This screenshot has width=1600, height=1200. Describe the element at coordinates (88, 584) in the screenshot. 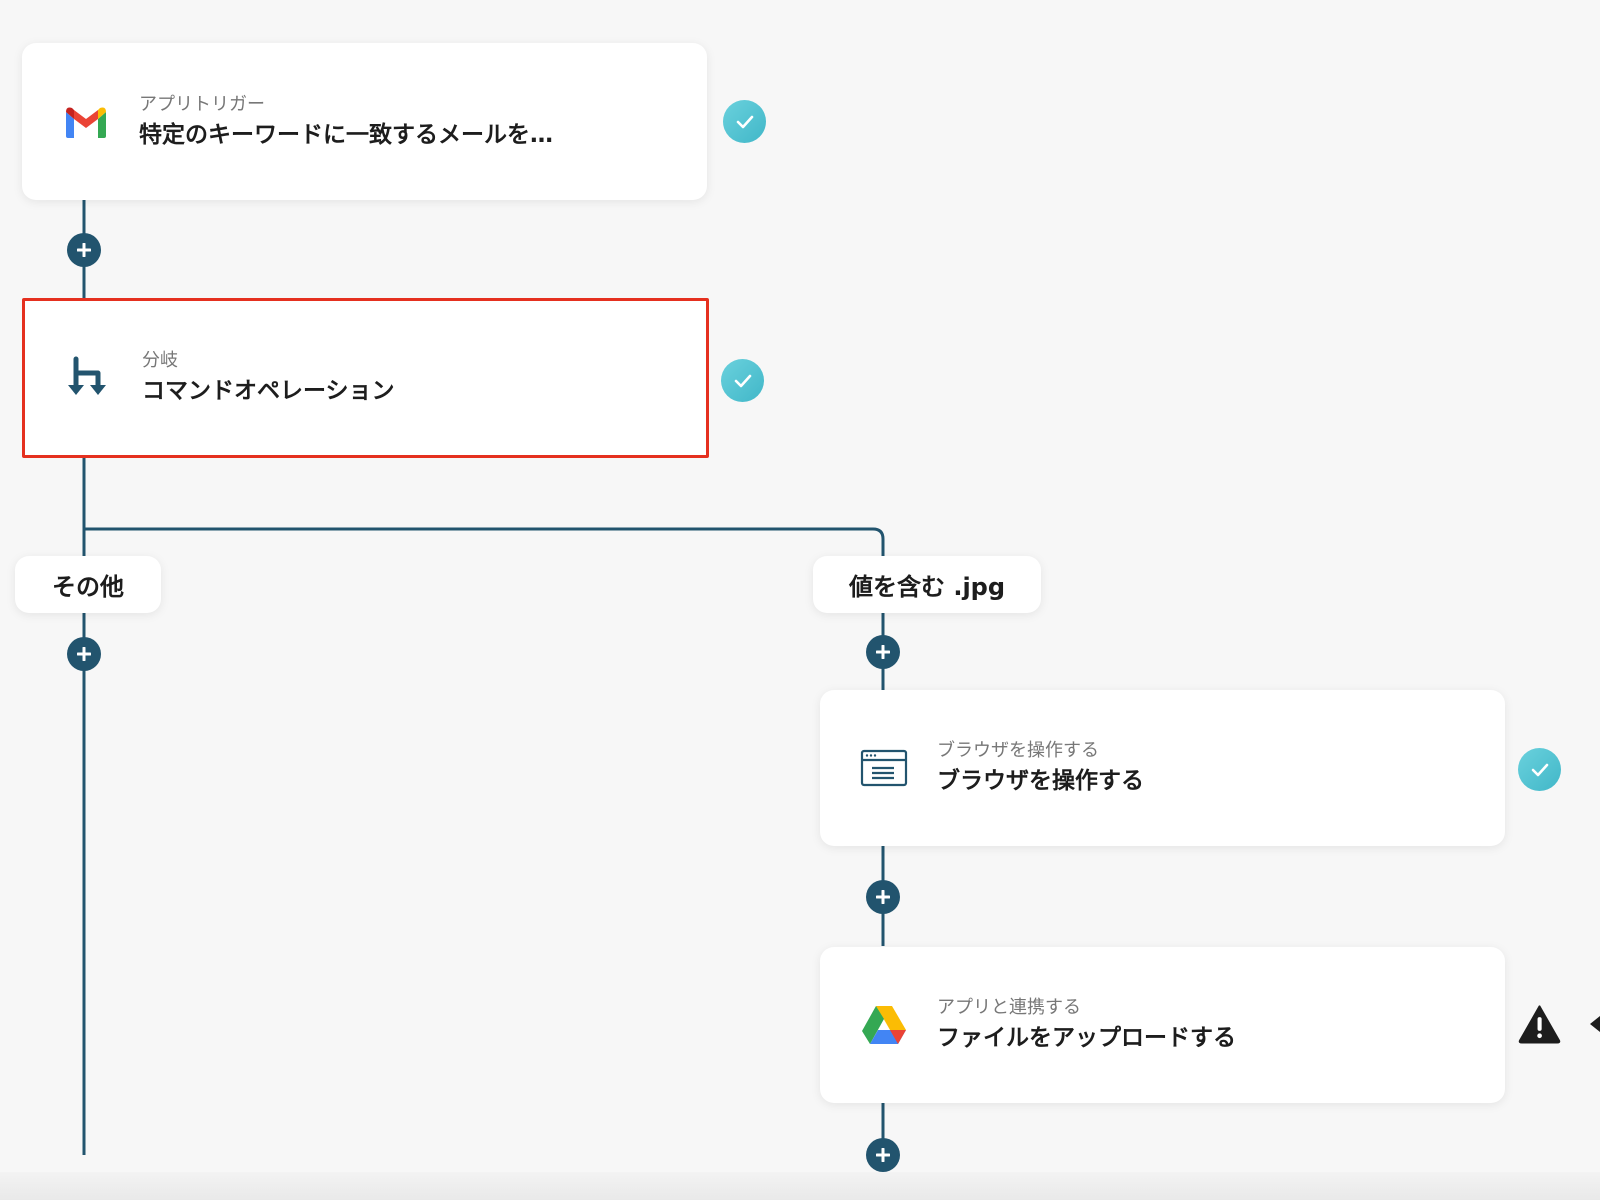

I see `branch-label-other: その他` at that location.